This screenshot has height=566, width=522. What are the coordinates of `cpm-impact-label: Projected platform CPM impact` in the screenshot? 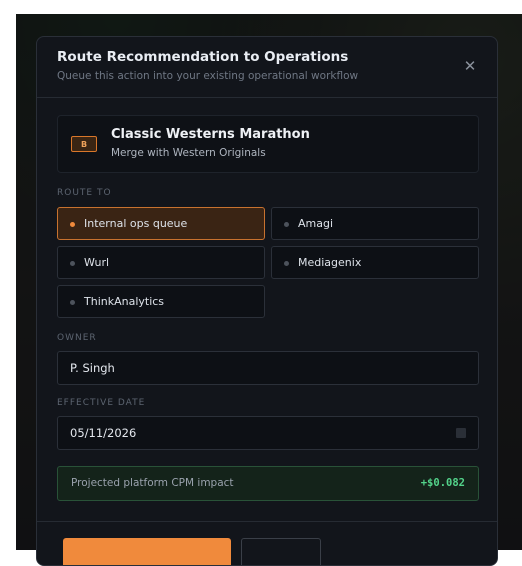 It's located at (152, 483).